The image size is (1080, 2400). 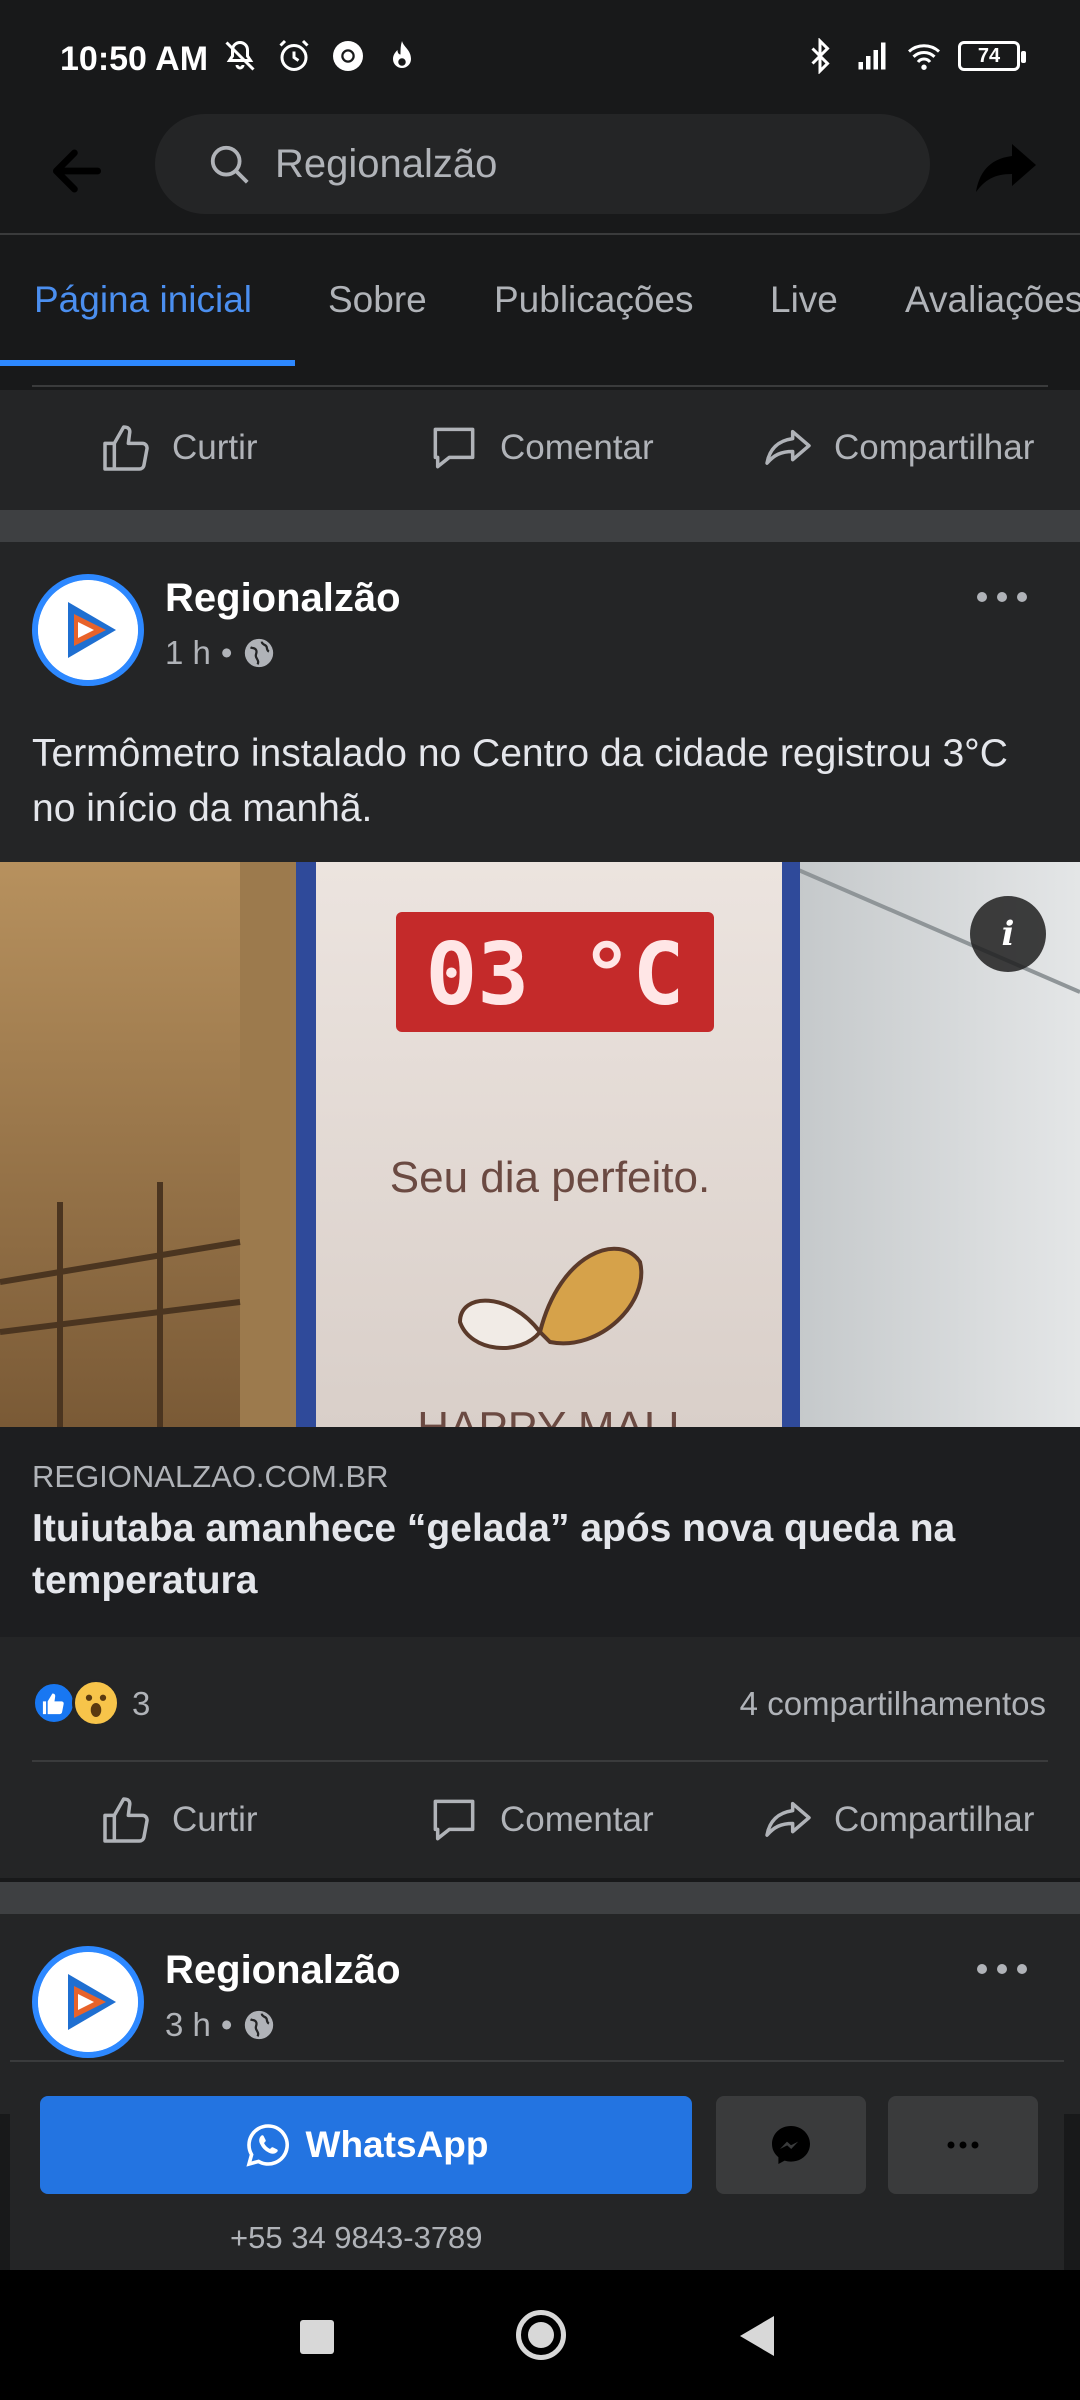 I want to click on whatsapp-label: WhatsApp, so click(x=397, y=2144).